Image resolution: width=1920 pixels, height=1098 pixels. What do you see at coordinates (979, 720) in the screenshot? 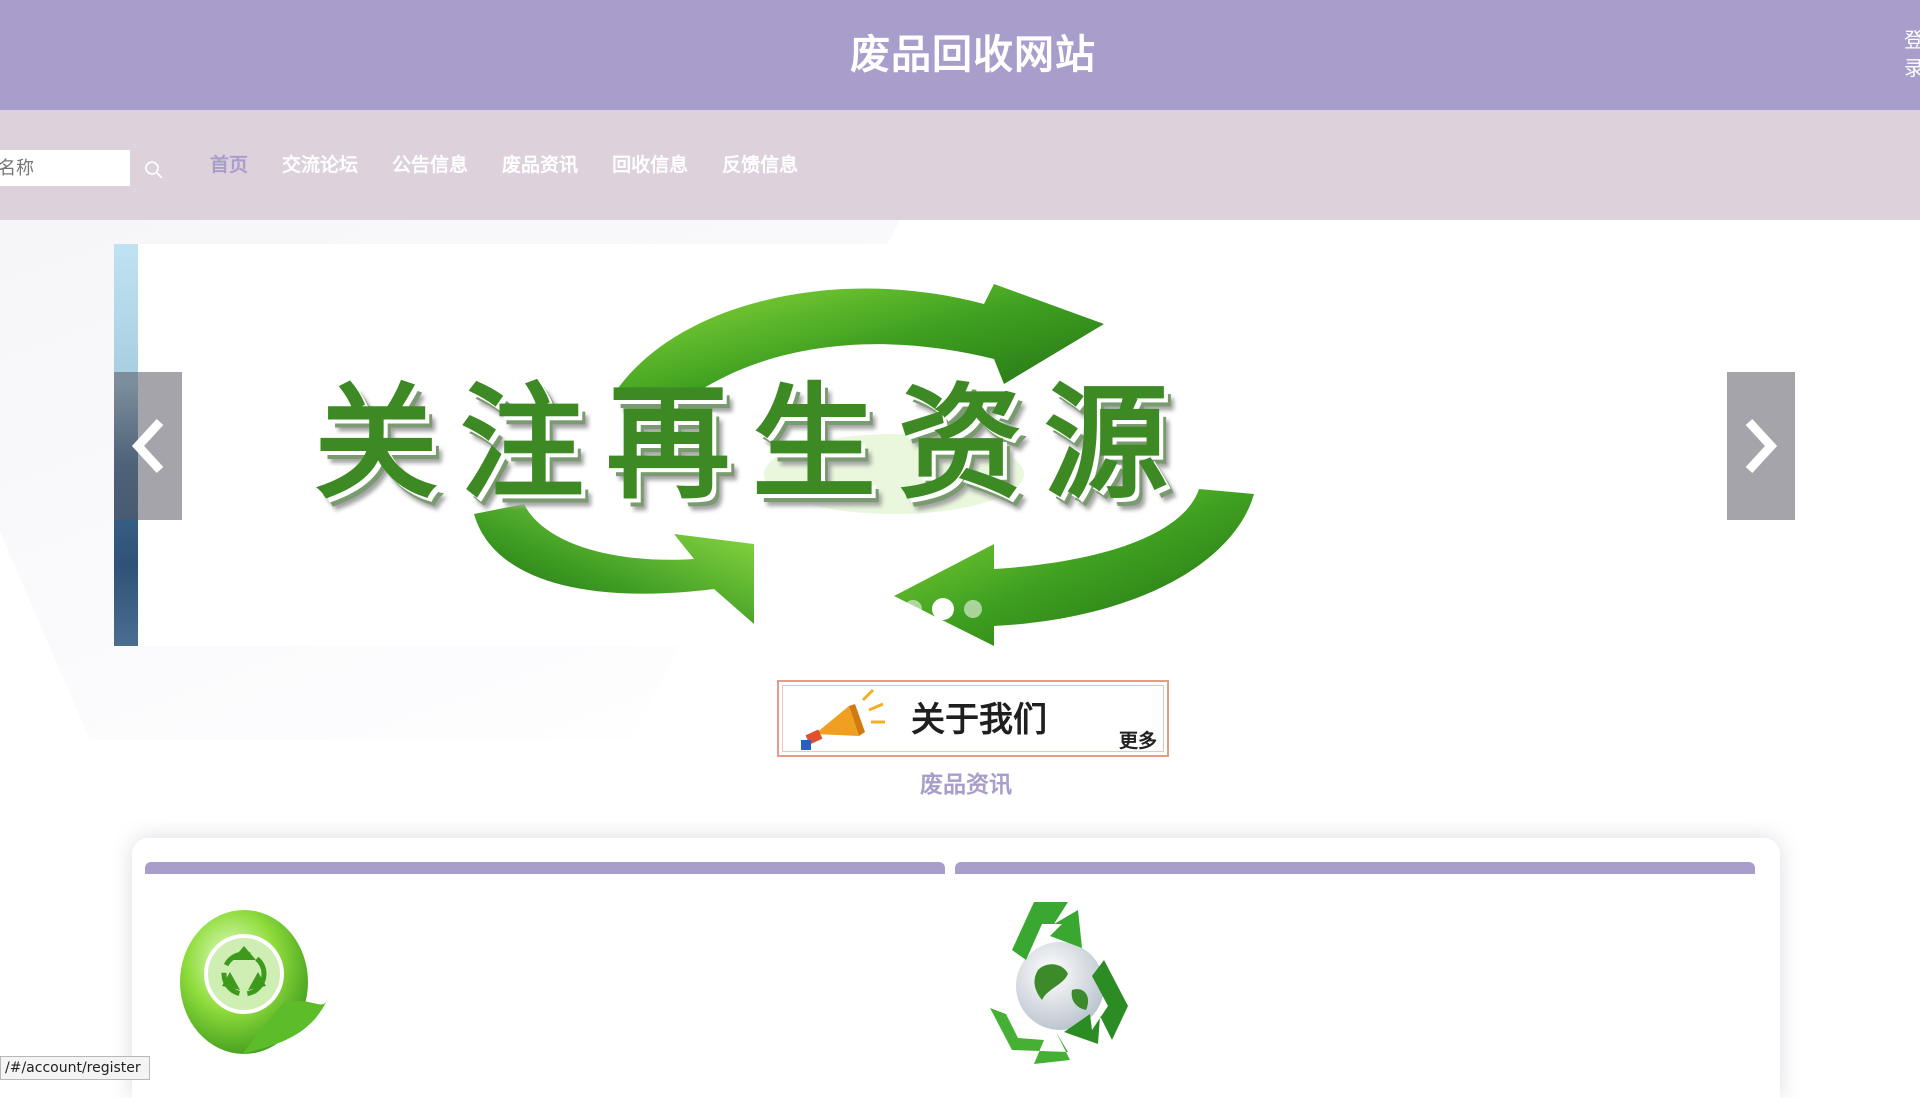
I see `about-us-title: 关于我们` at bounding box center [979, 720].